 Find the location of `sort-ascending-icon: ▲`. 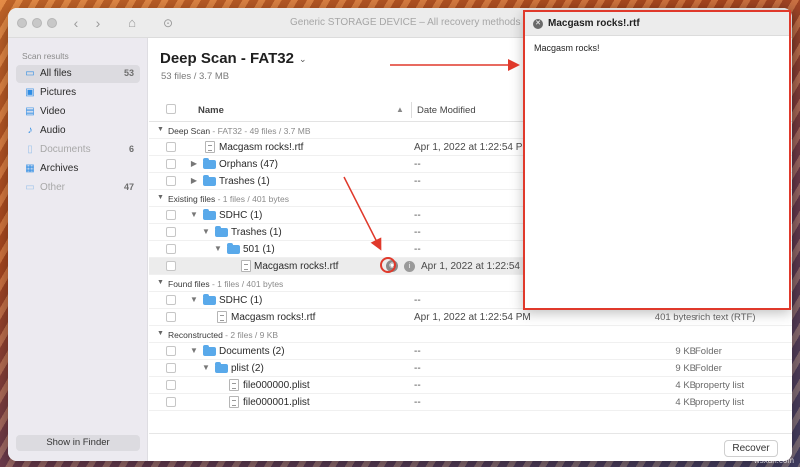

sort-ascending-icon: ▲ is located at coordinates (400, 109).